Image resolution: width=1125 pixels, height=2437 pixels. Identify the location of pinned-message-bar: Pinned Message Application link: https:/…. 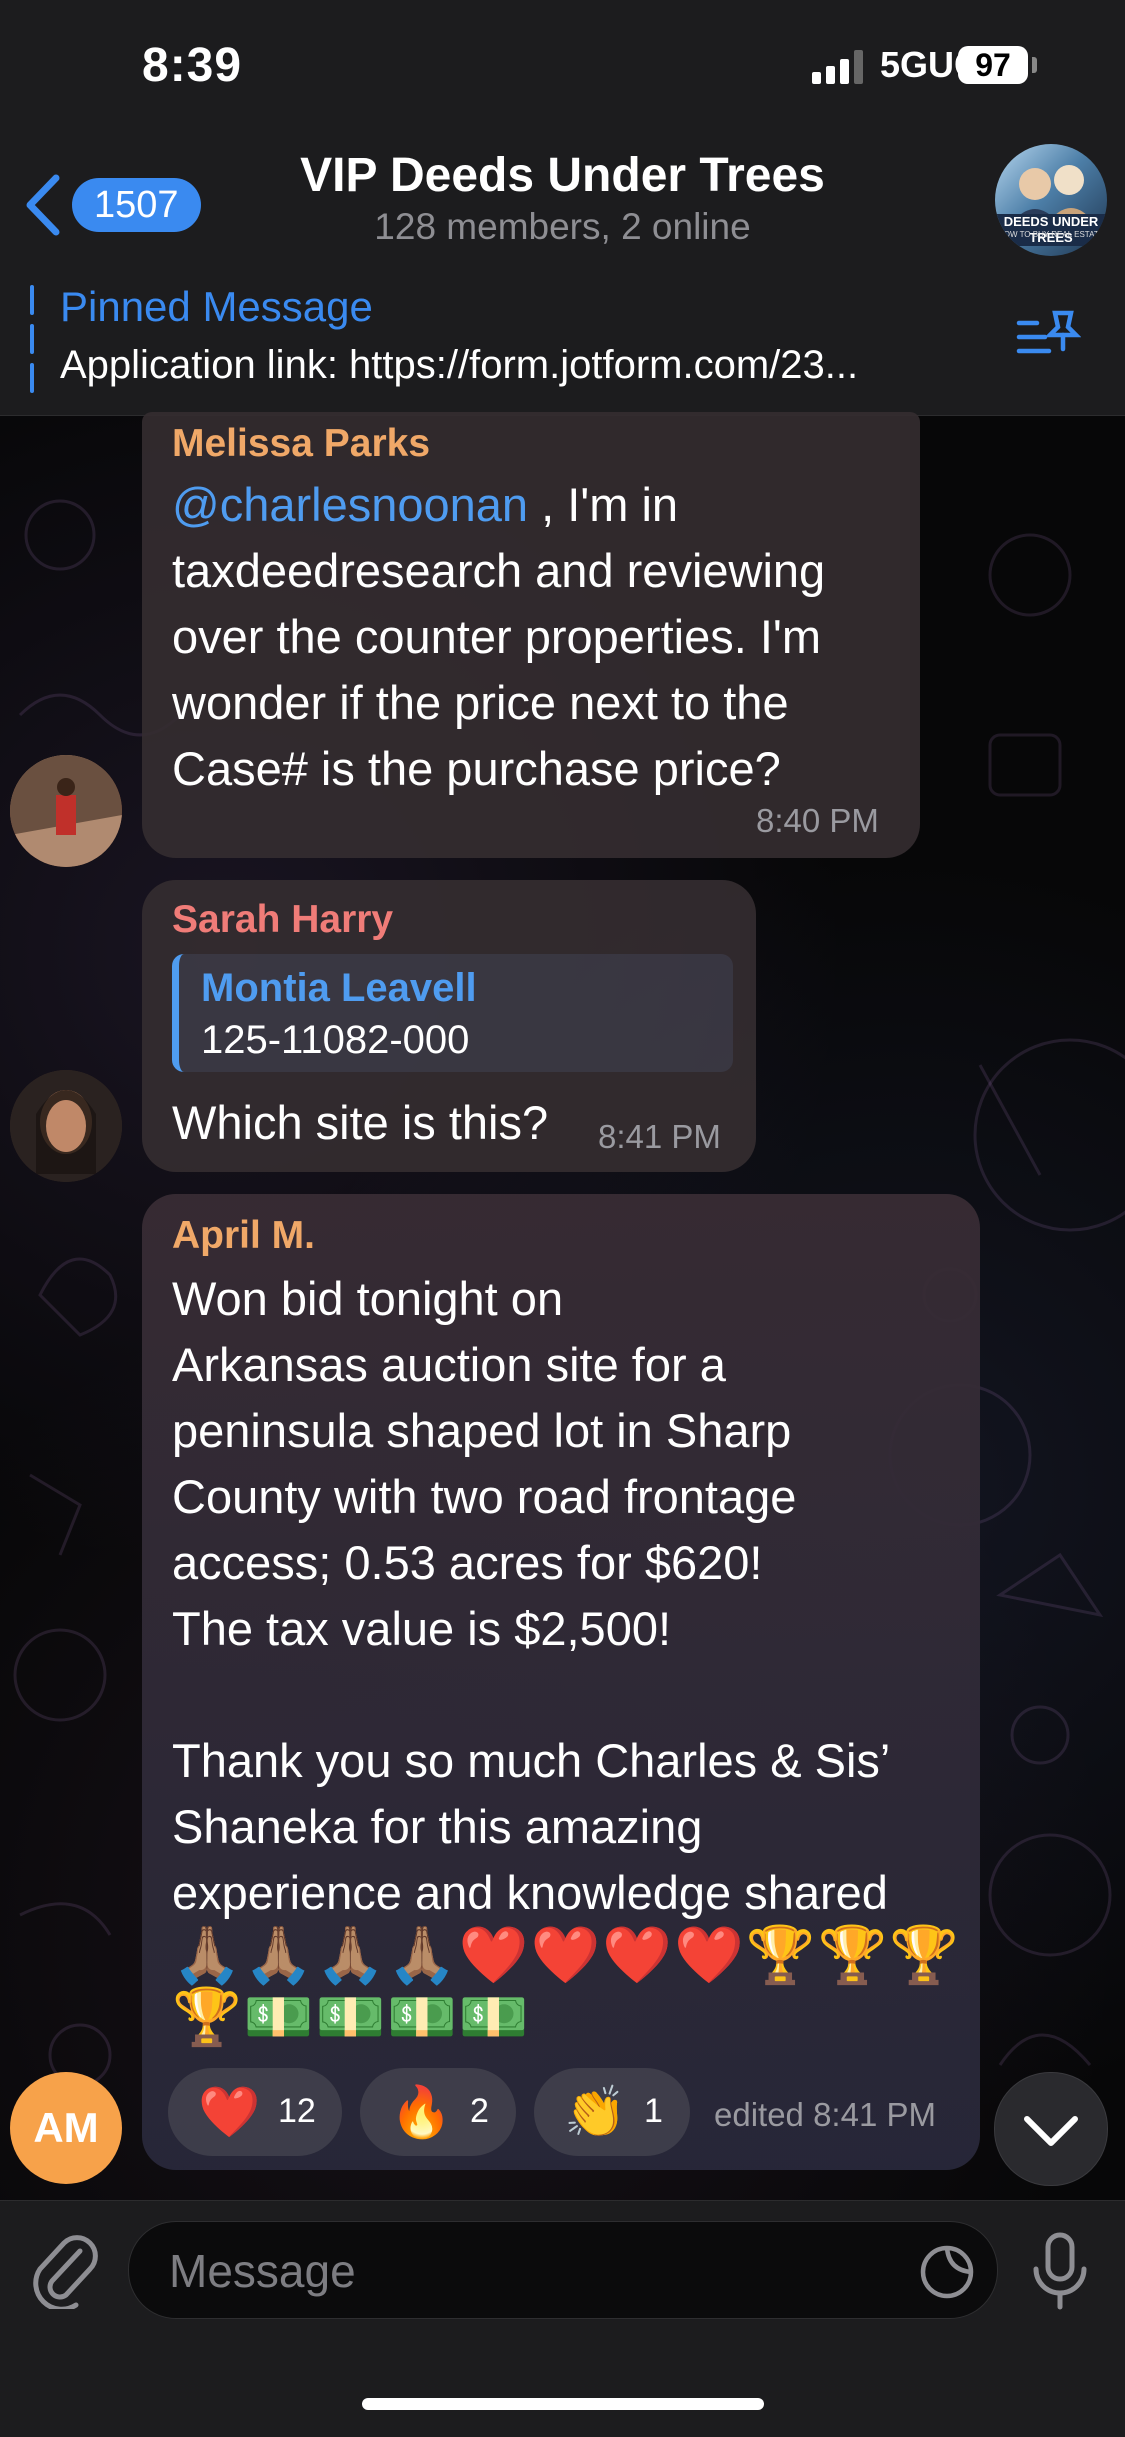
(562, 340).